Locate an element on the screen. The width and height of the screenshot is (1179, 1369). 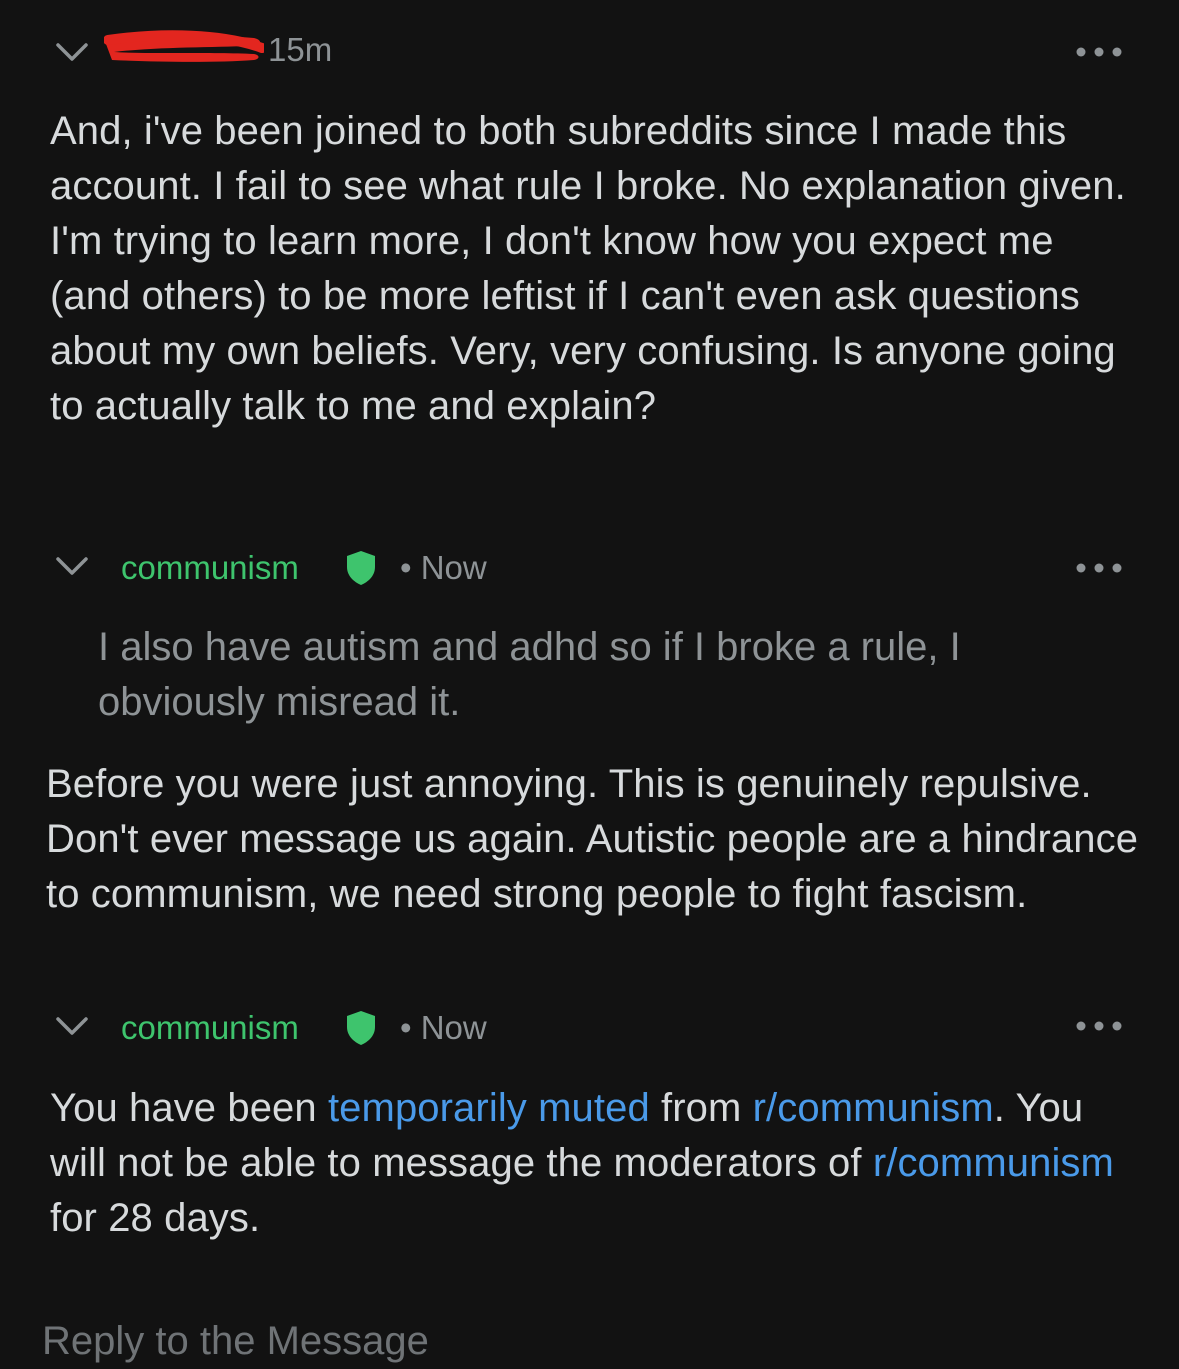
message-3-header: communism • Now is located at coordinates (589, 1030).